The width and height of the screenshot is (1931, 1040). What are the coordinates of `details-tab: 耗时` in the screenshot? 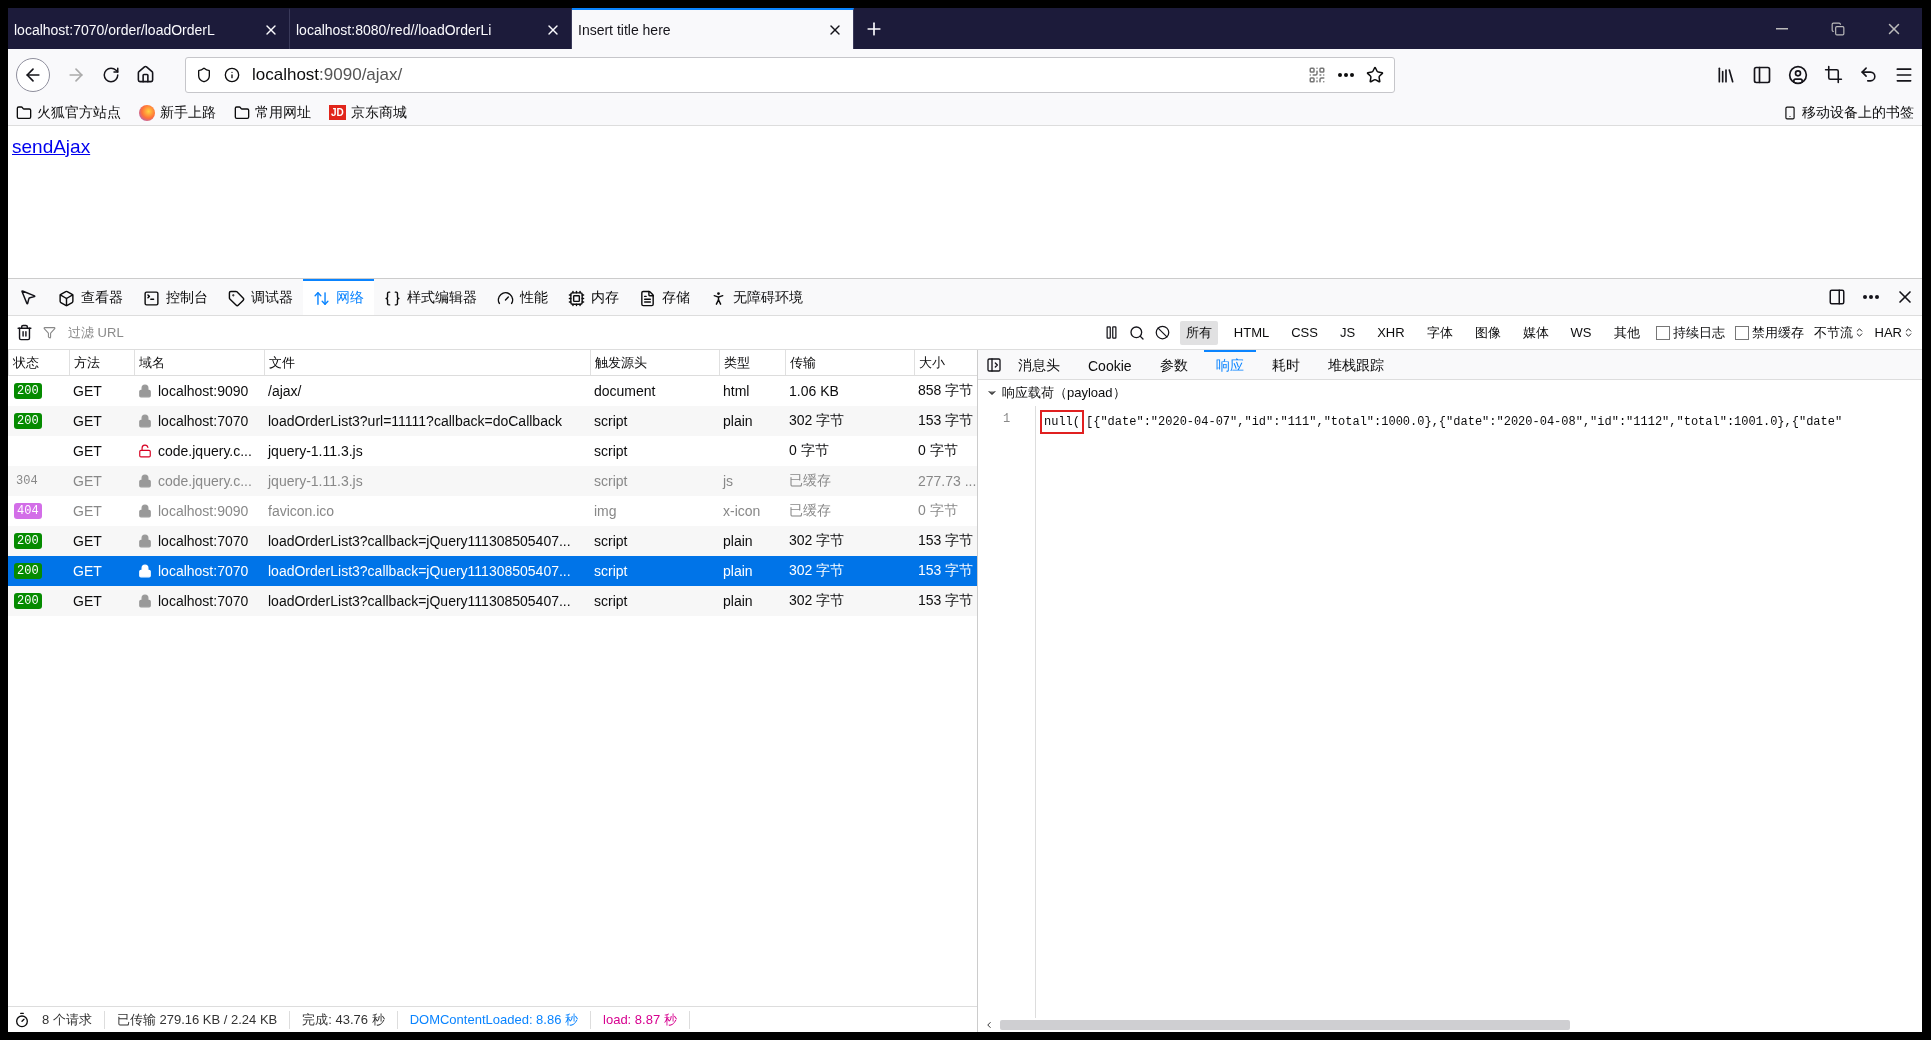 It's located at (1285, 364).